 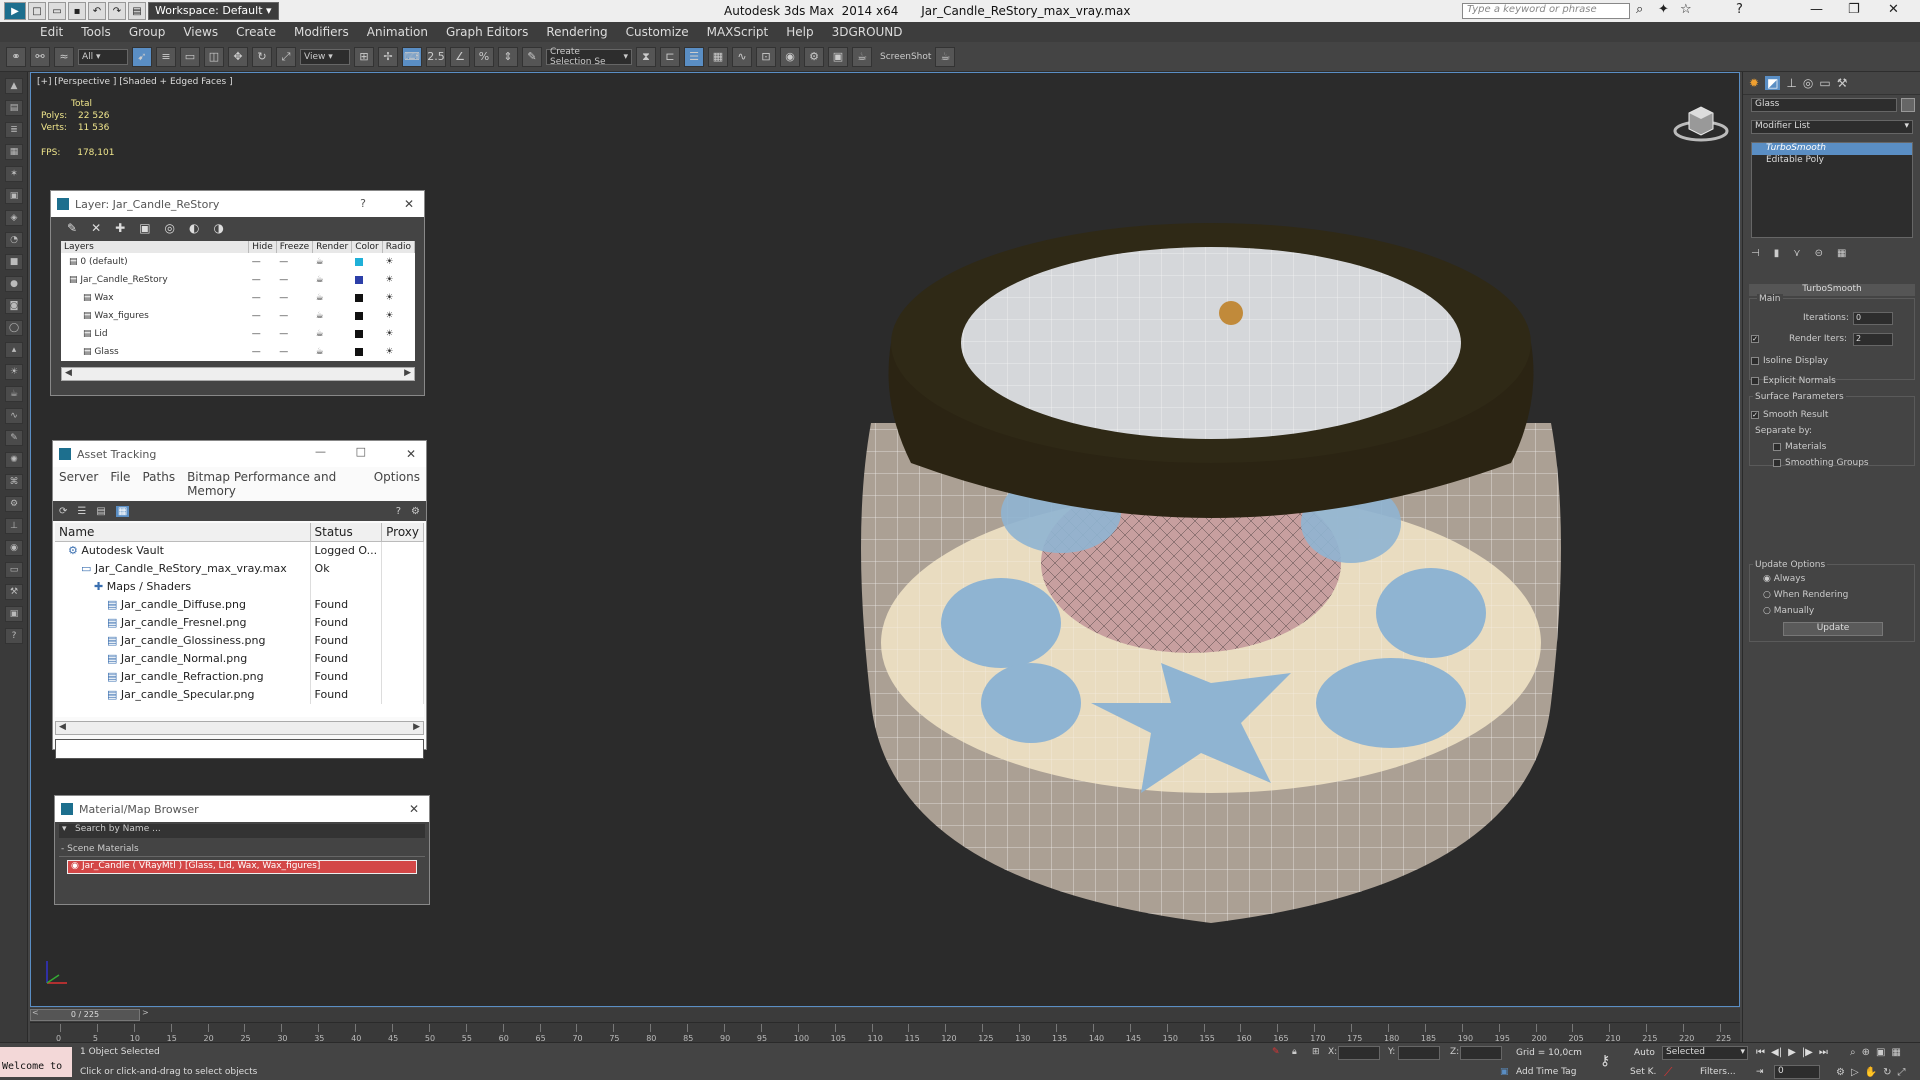 What do you see at coordinates (1644, 1053) in the screenshot?
I see `auto-key-button: Auto` at bounding box center [1644, 1053].